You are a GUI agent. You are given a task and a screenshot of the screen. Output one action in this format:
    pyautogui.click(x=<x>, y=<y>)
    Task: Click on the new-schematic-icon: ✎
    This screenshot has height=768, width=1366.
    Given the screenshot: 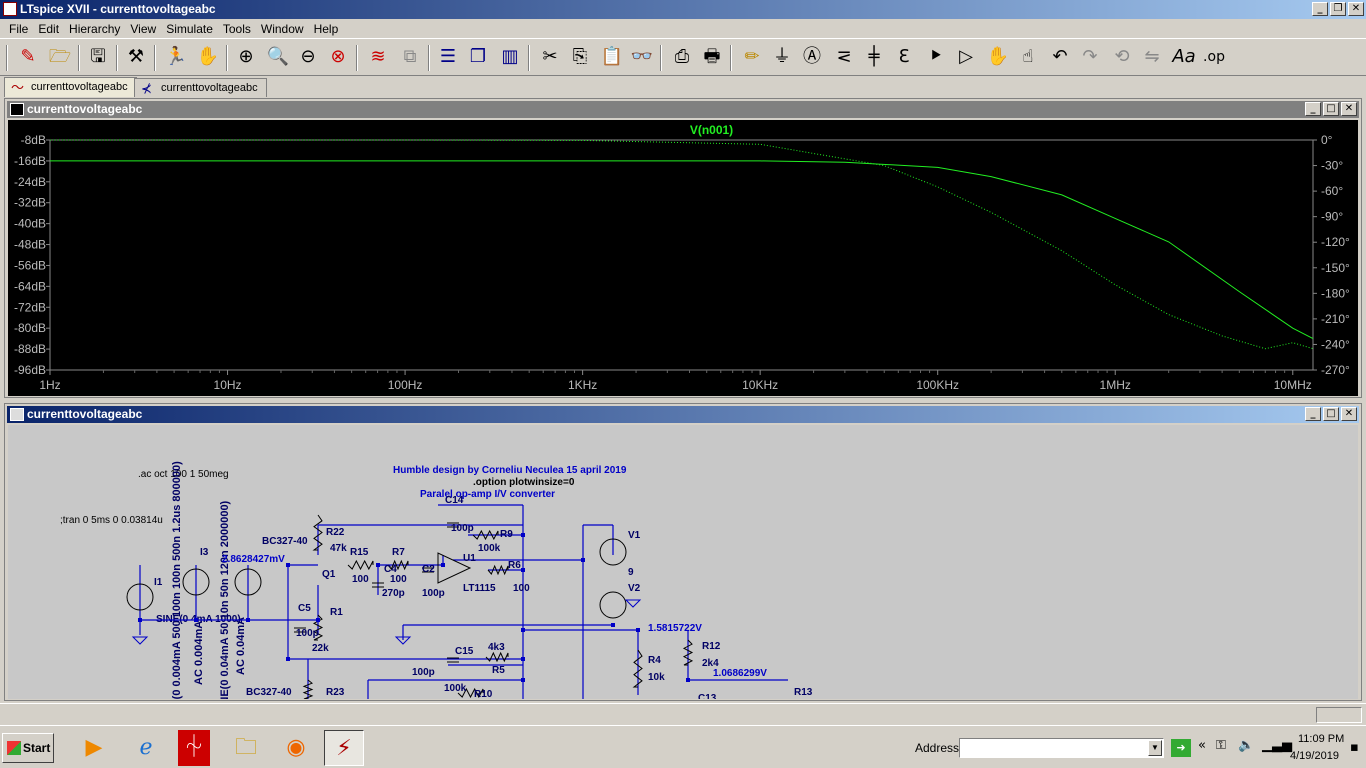 What is the action you would take?
    pyautogui.click(x=28, y=57)
    